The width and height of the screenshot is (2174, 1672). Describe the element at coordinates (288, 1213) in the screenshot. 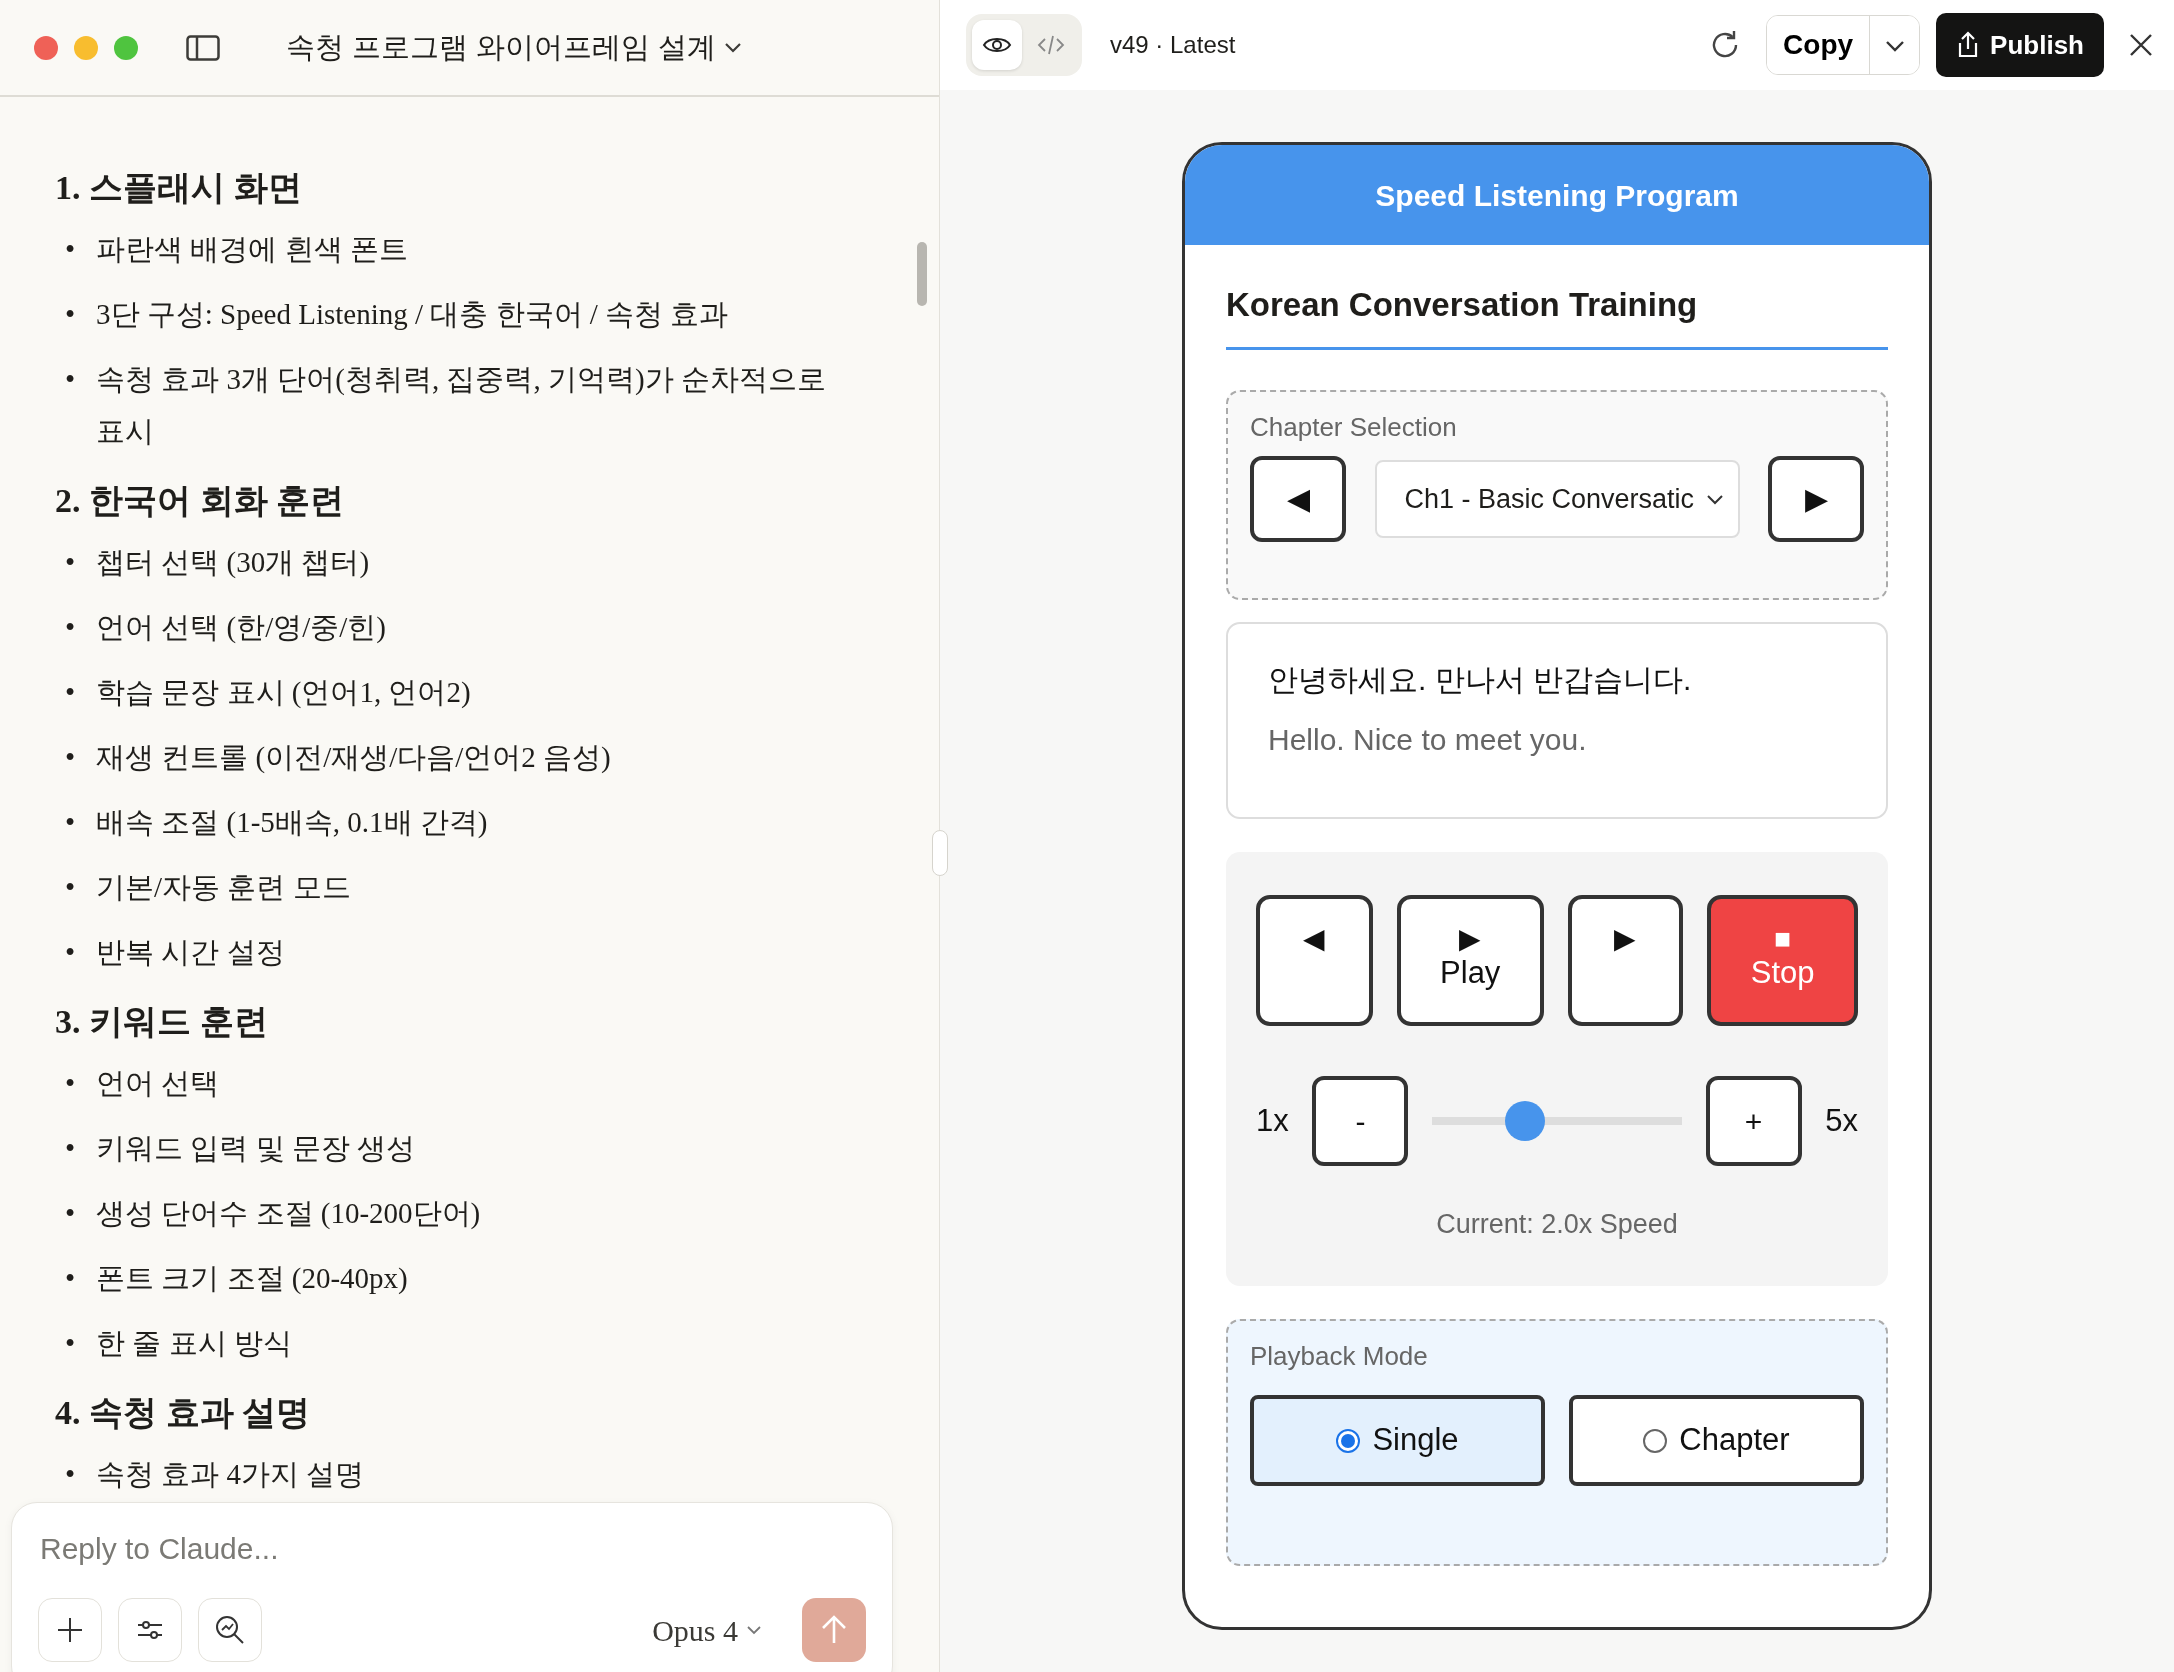

I see `bullet-text: 생성 단어수 조절 (10-200단어)` at that location.